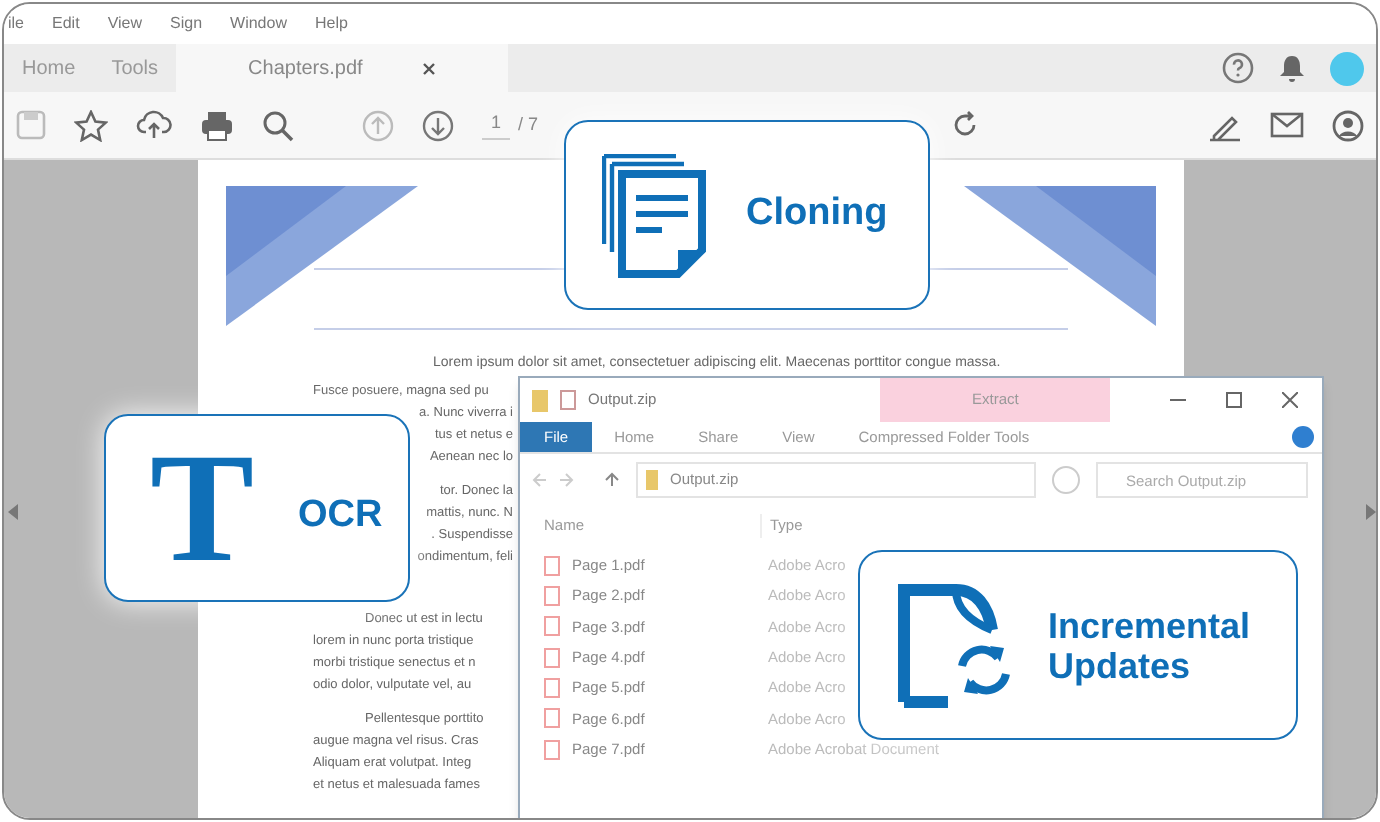 Image resolution: width=1380 pixels, height=822 pixels. Describe the element at coordinates (568, 400) in the screenshot. I see `document-icon` at that location.